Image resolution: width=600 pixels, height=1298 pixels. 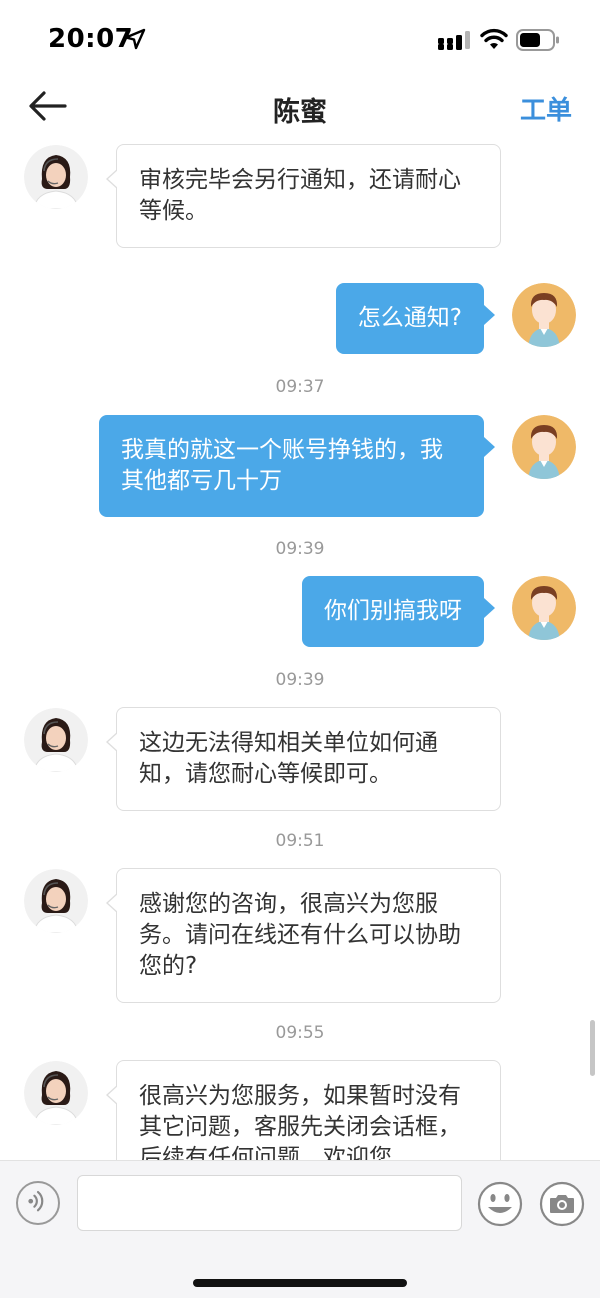 I want to click on agent-message: 感谢您的咨询，很高兴为您服务。请问在线还有什么可以协助您的?, so click(x=303, y=935).